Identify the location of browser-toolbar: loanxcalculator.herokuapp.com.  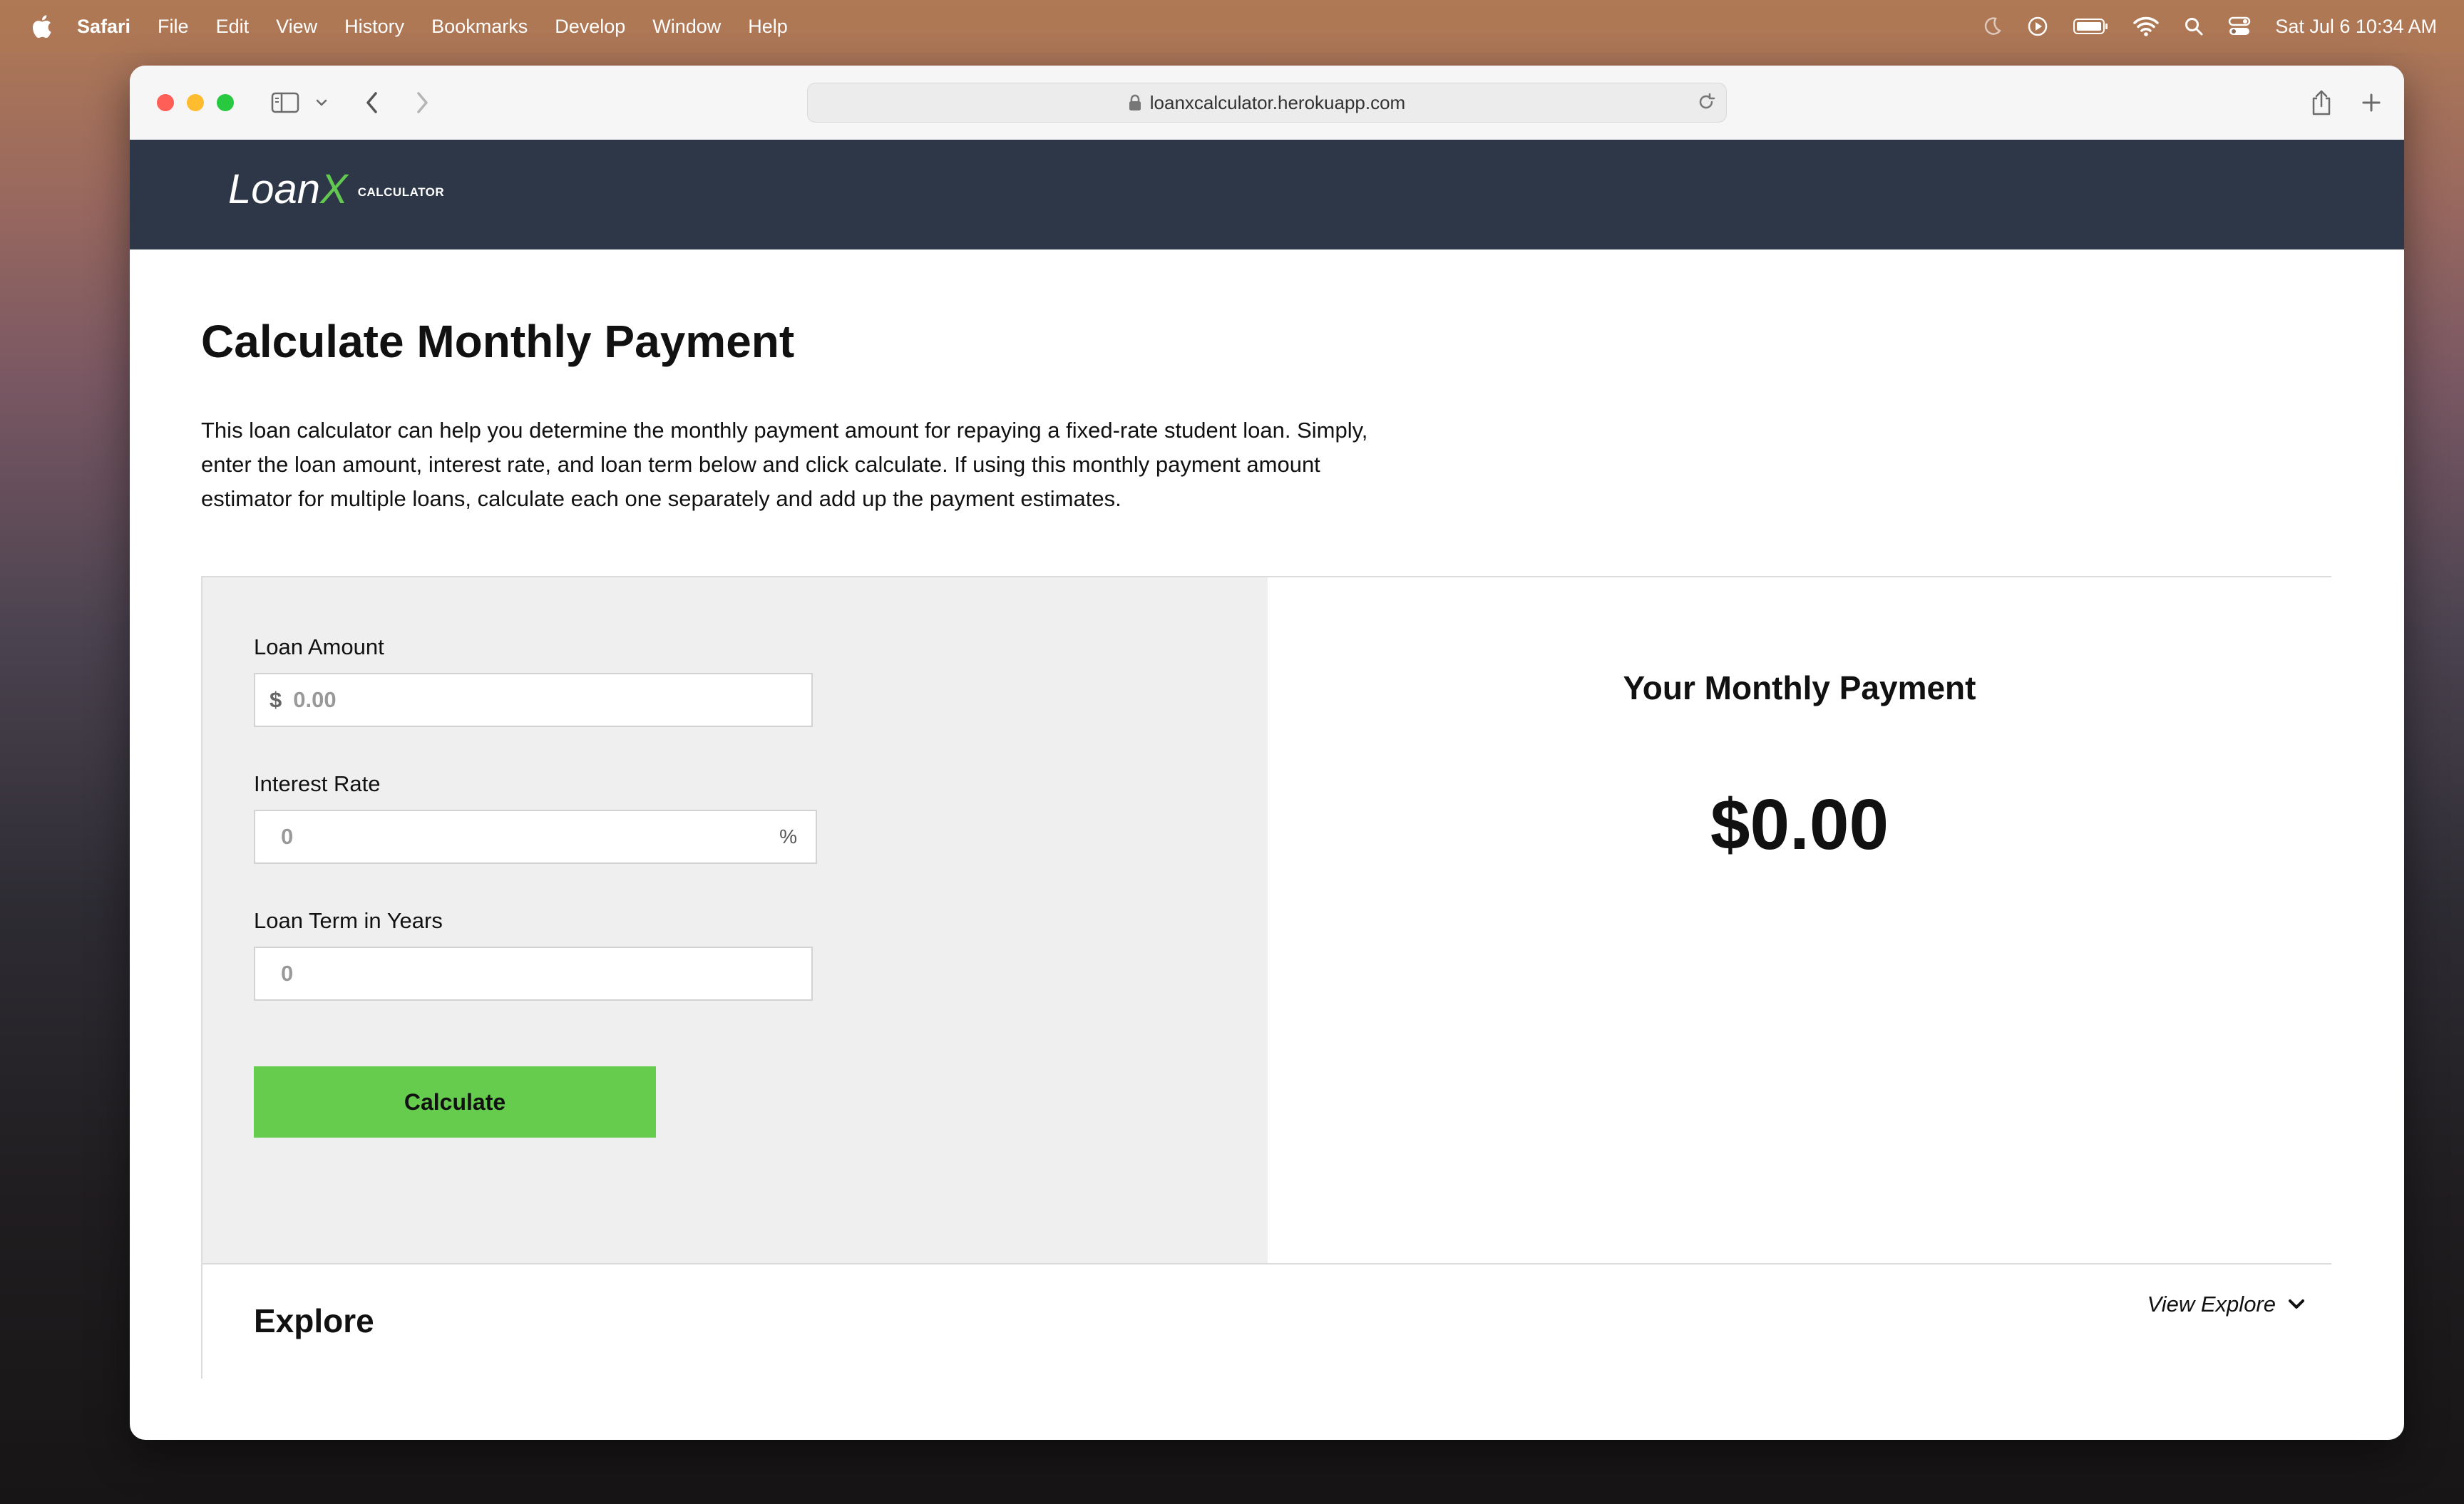
(1267, 103).